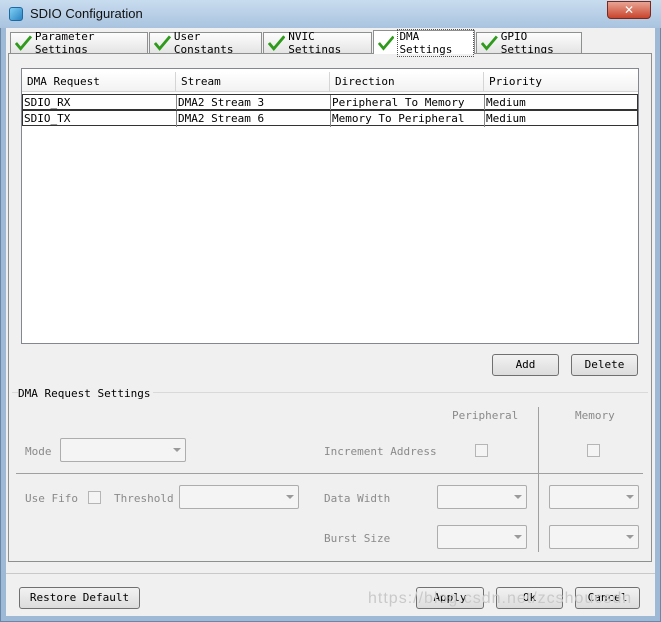 This screenshot has width=661, height=622. I want to click on threshold-label: Threshold, so click(144, 498).